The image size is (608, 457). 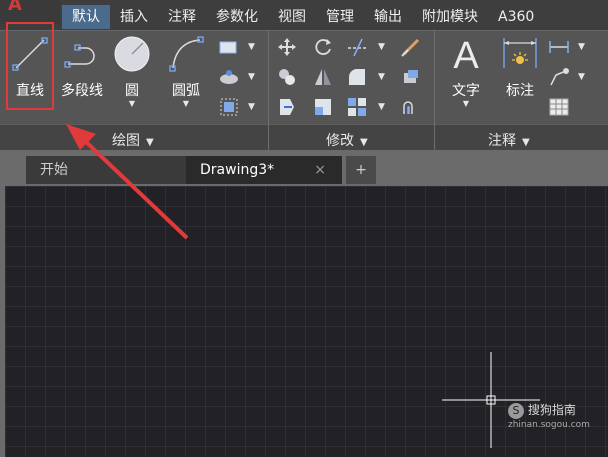 What do you see at coordinates (340, 141) in the screenshot?
I see `modify-panel-title-text: 修改` at bounding box center [340, 141].